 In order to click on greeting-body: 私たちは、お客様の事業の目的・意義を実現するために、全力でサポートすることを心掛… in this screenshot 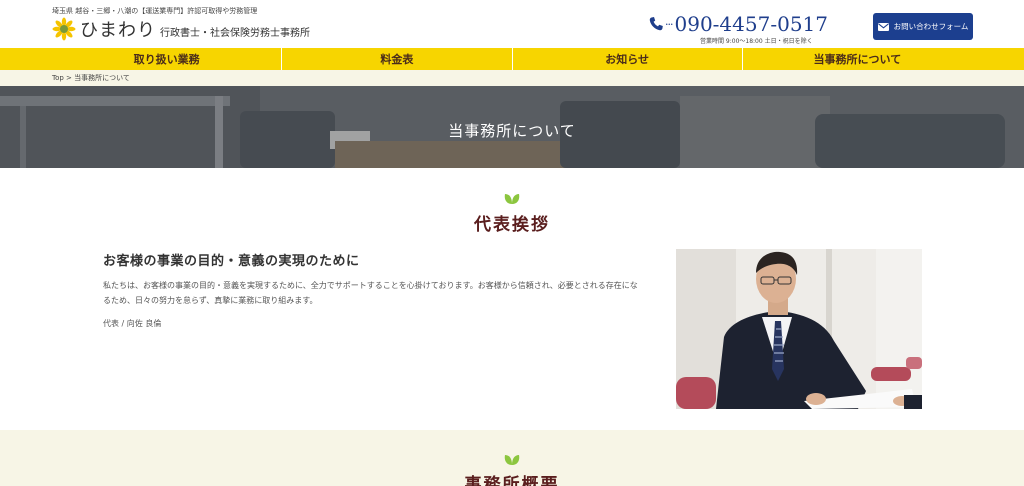, I will do `click(370, 293)`.